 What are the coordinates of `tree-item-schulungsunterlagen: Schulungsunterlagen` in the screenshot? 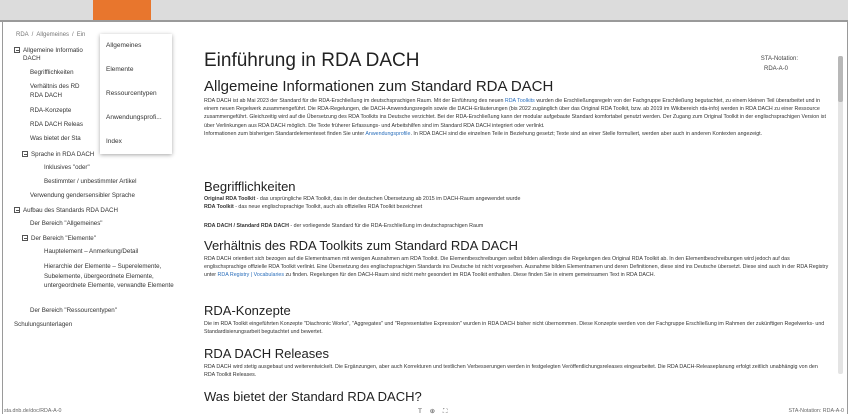 It's located at (43, 325).